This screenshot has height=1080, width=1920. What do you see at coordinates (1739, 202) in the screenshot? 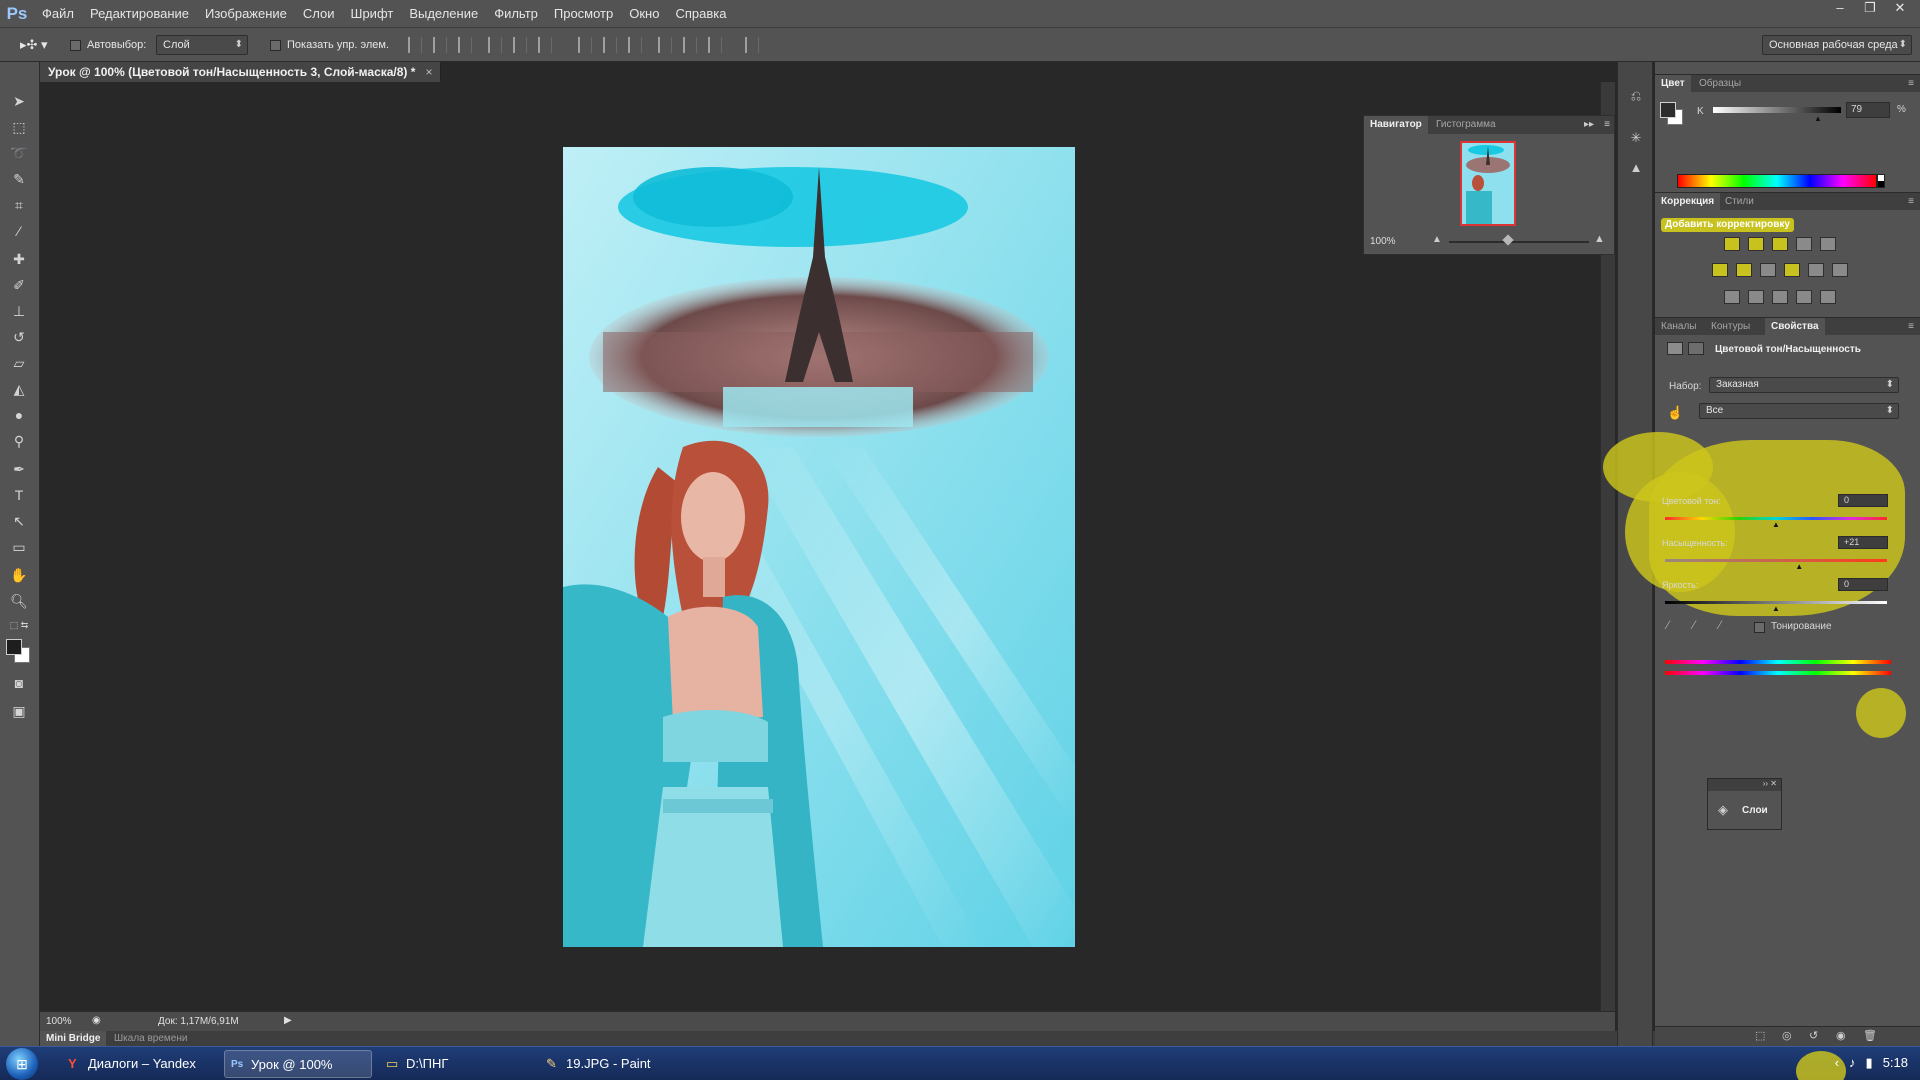
I see `tab-styles: Стили` at bounding box center [1739, 202].